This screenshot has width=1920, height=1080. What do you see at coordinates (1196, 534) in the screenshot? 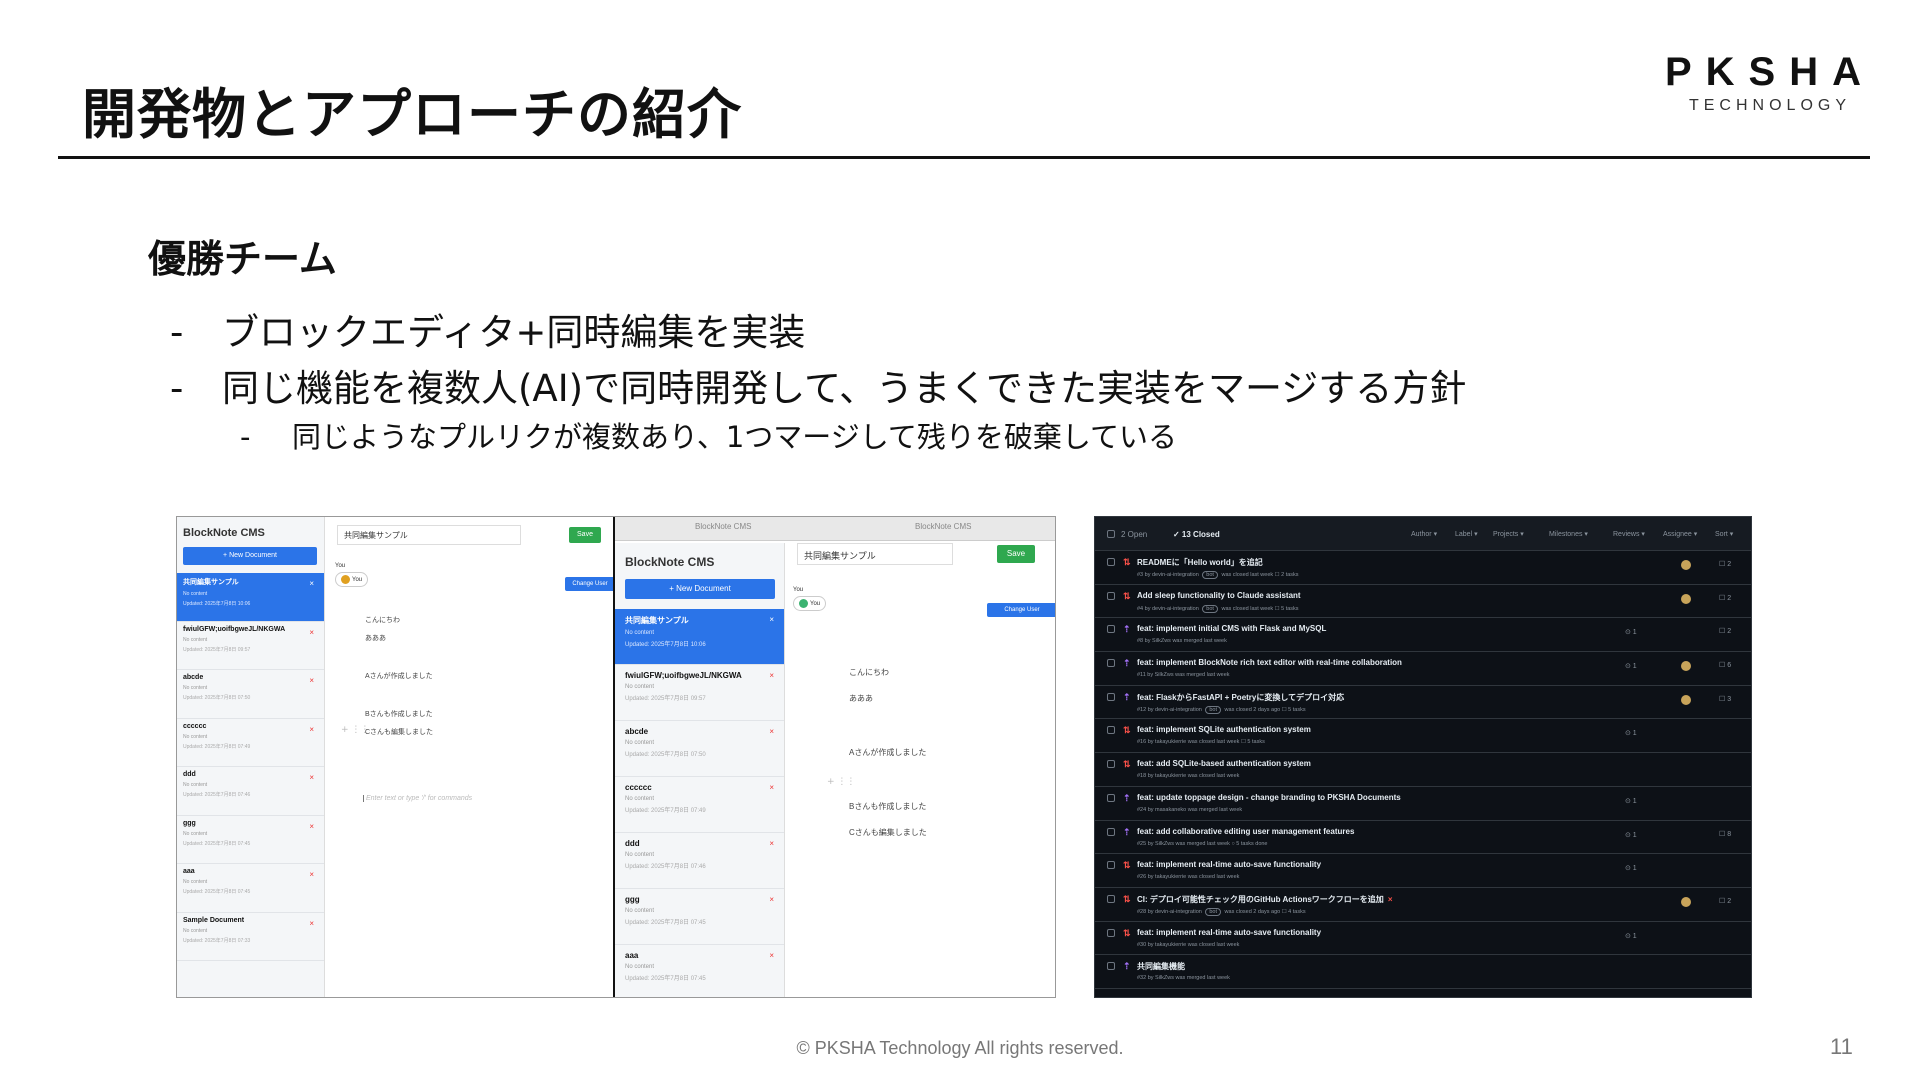
I see `closed-filter: ✓ 13 Closed` at bounding box center [1196, 534].